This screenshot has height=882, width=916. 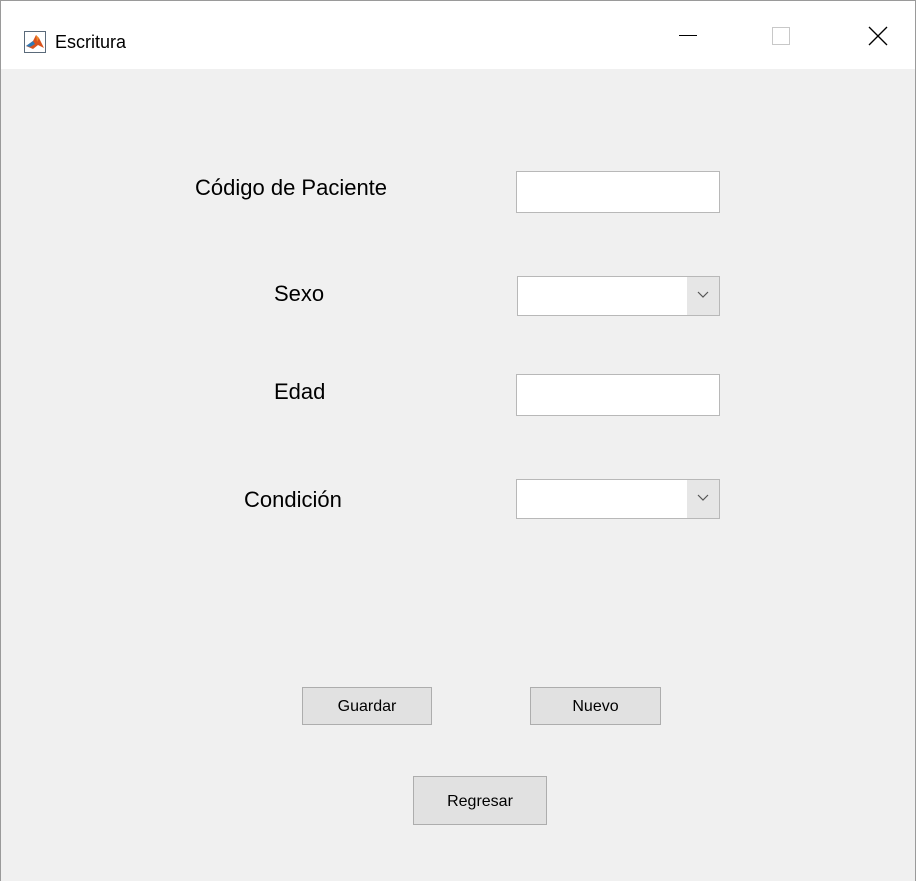 I want to click on codigo-paciente-label: Código de Paciente, so click(x=291, y=187).